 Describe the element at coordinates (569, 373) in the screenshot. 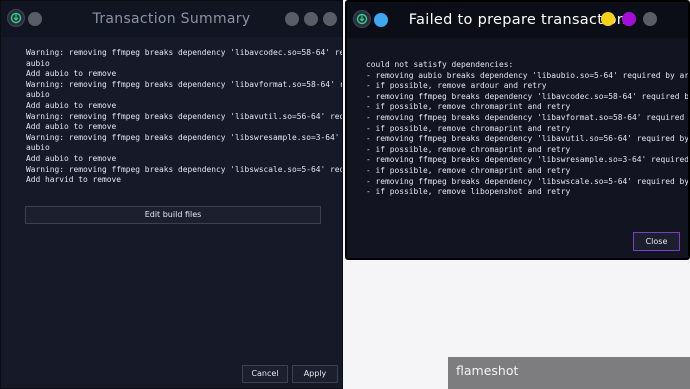

I see `flameshot-bar: flameshot` at that location.